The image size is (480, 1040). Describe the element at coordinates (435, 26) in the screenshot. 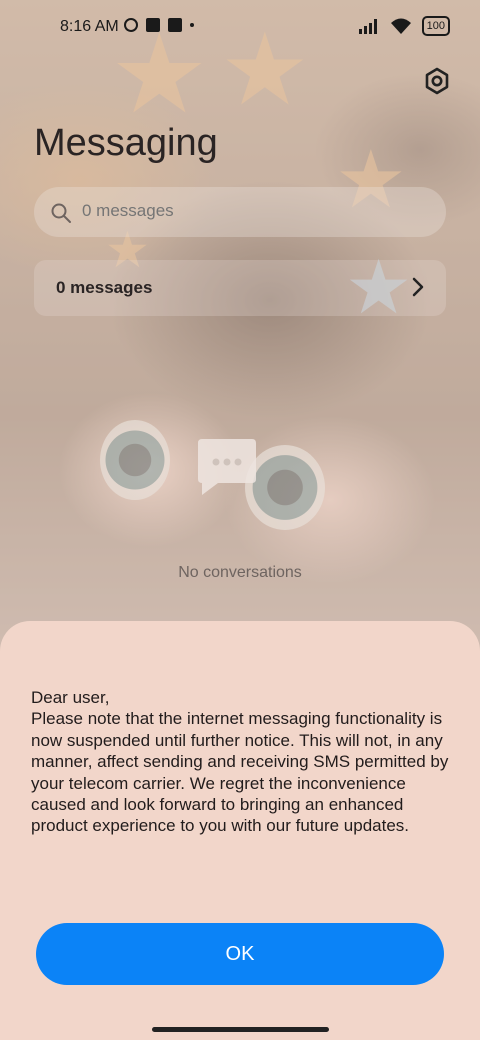

I see `battery-icon: 100` at that location.